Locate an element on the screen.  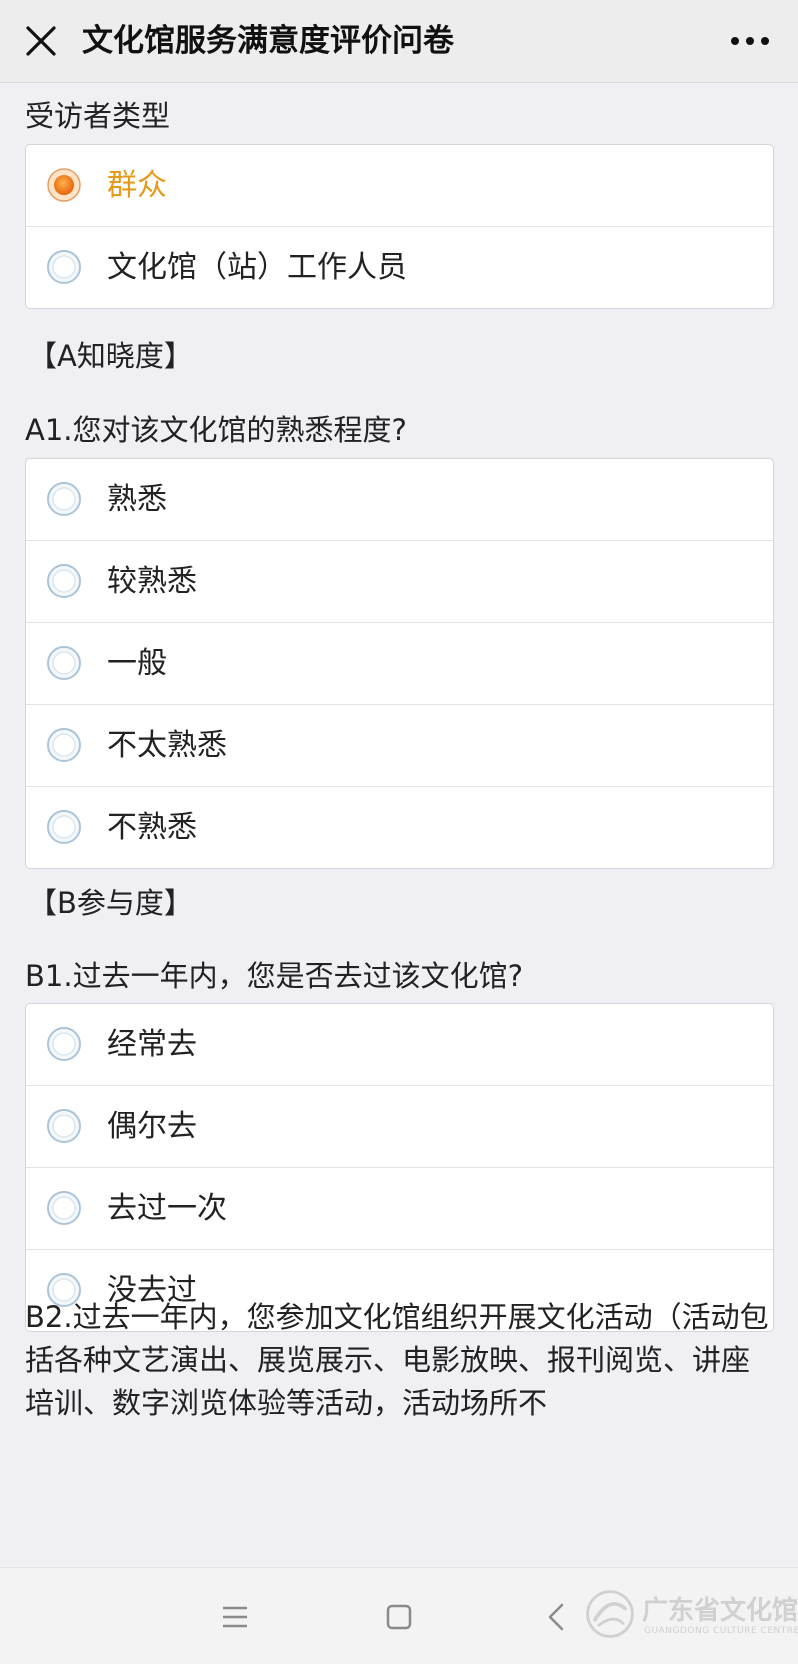
option-a1-familiar: 熟悉 is located at coordinates (399, 500).